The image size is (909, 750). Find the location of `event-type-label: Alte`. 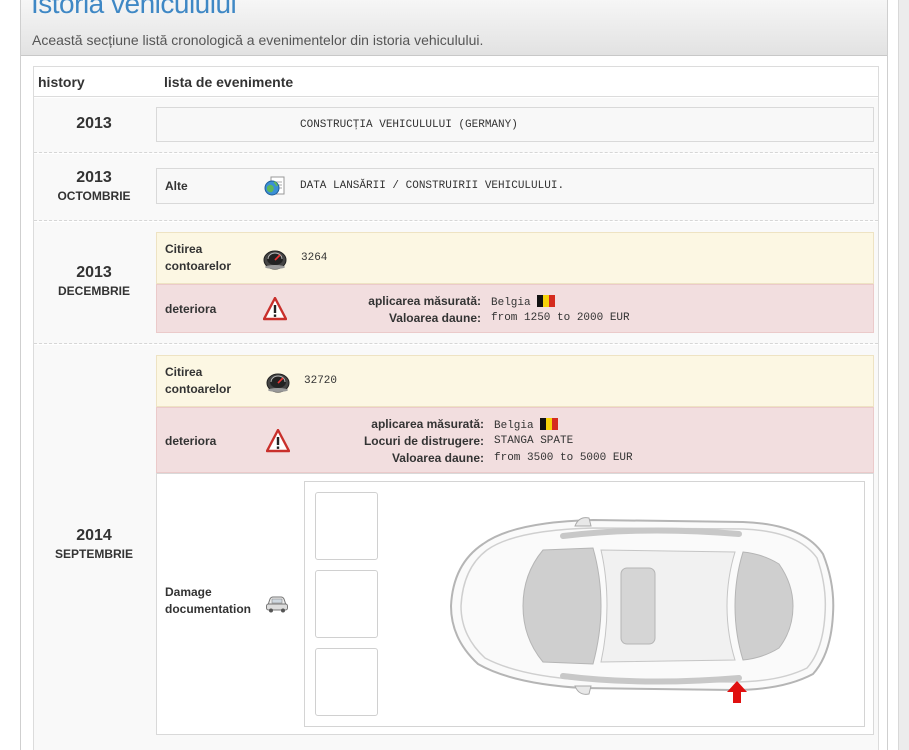

event-type-label: Alte is located at coordinates (176, 186).